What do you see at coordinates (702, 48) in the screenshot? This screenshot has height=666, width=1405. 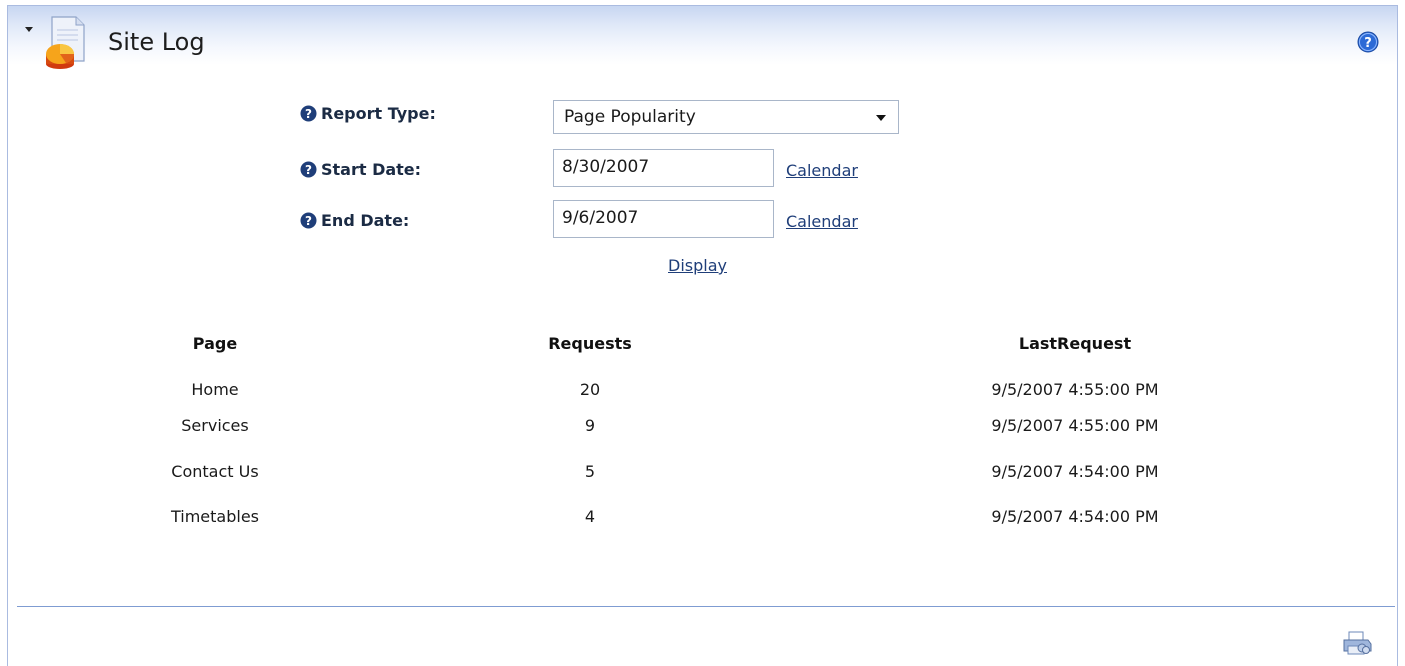 I see `module-title-bar` at bounding box center [702, 48].